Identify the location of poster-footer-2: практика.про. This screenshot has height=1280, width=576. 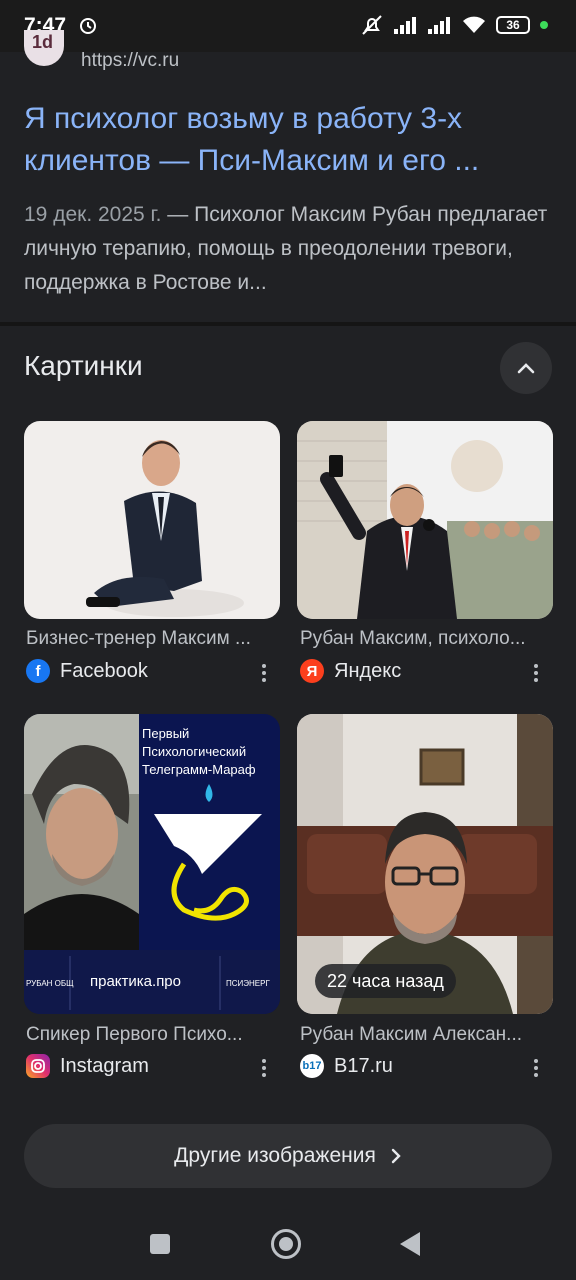
(135, 981).